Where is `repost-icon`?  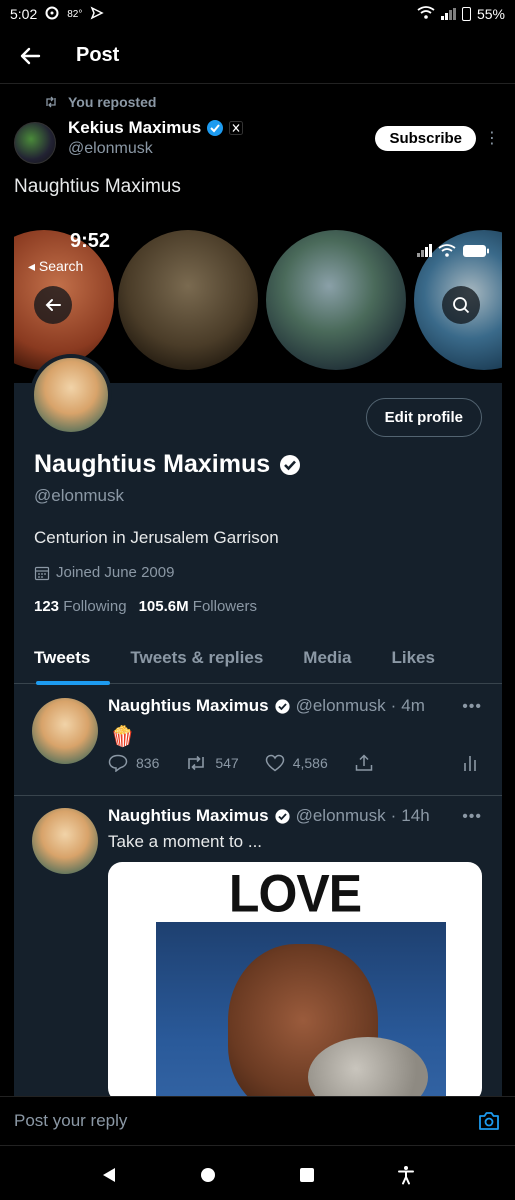 repost-icon is located at coordinates (51, 102).